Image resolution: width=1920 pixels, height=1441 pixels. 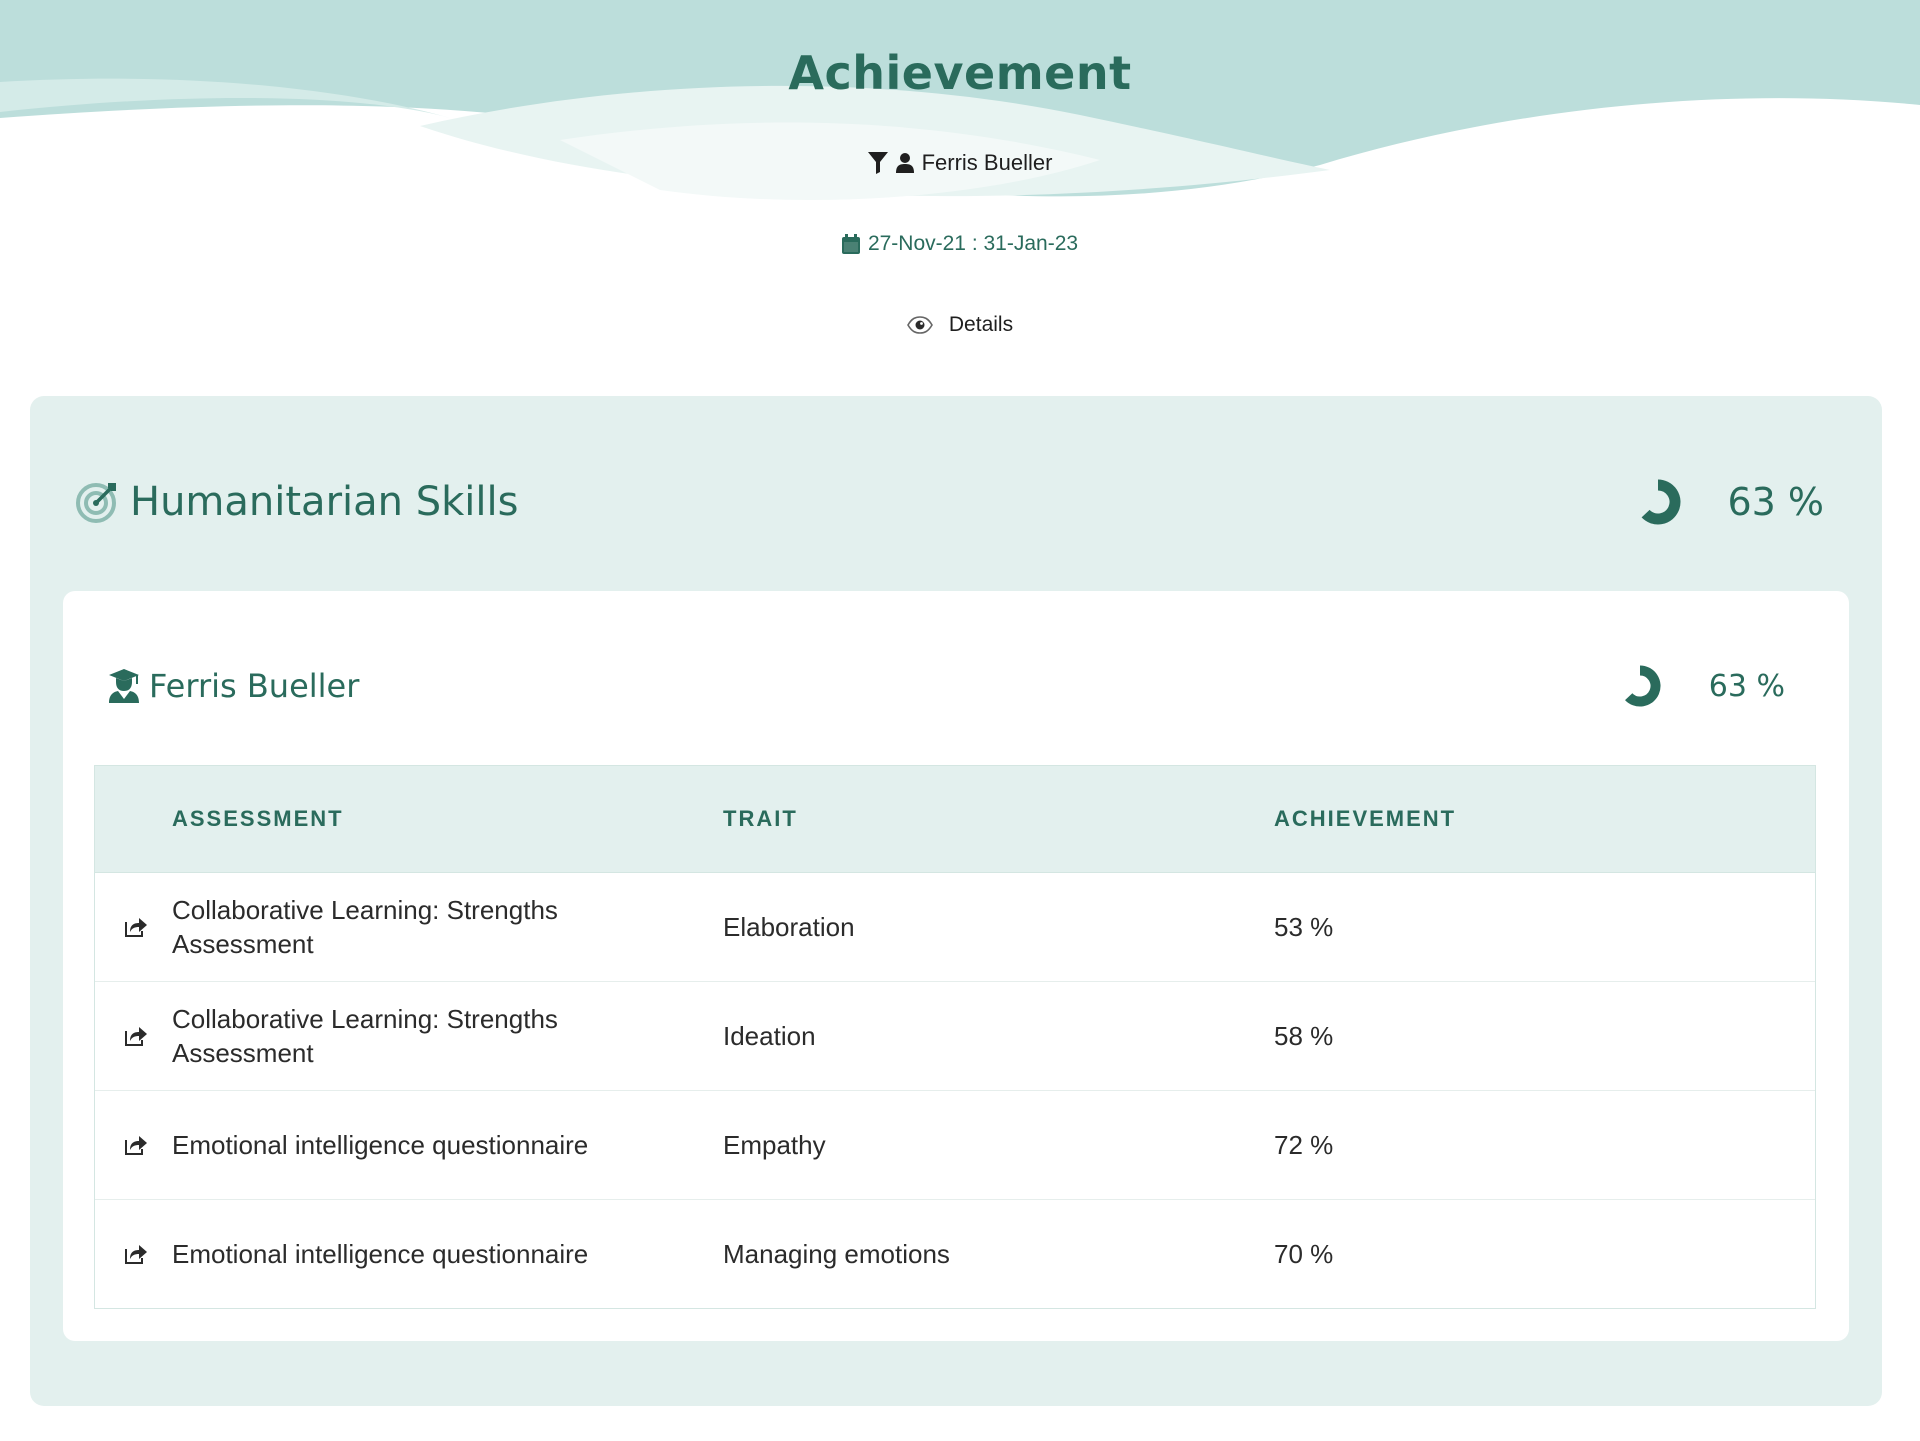 I want to click on filter-user-name: Ferris Bueller, so click(x=987, y=162).